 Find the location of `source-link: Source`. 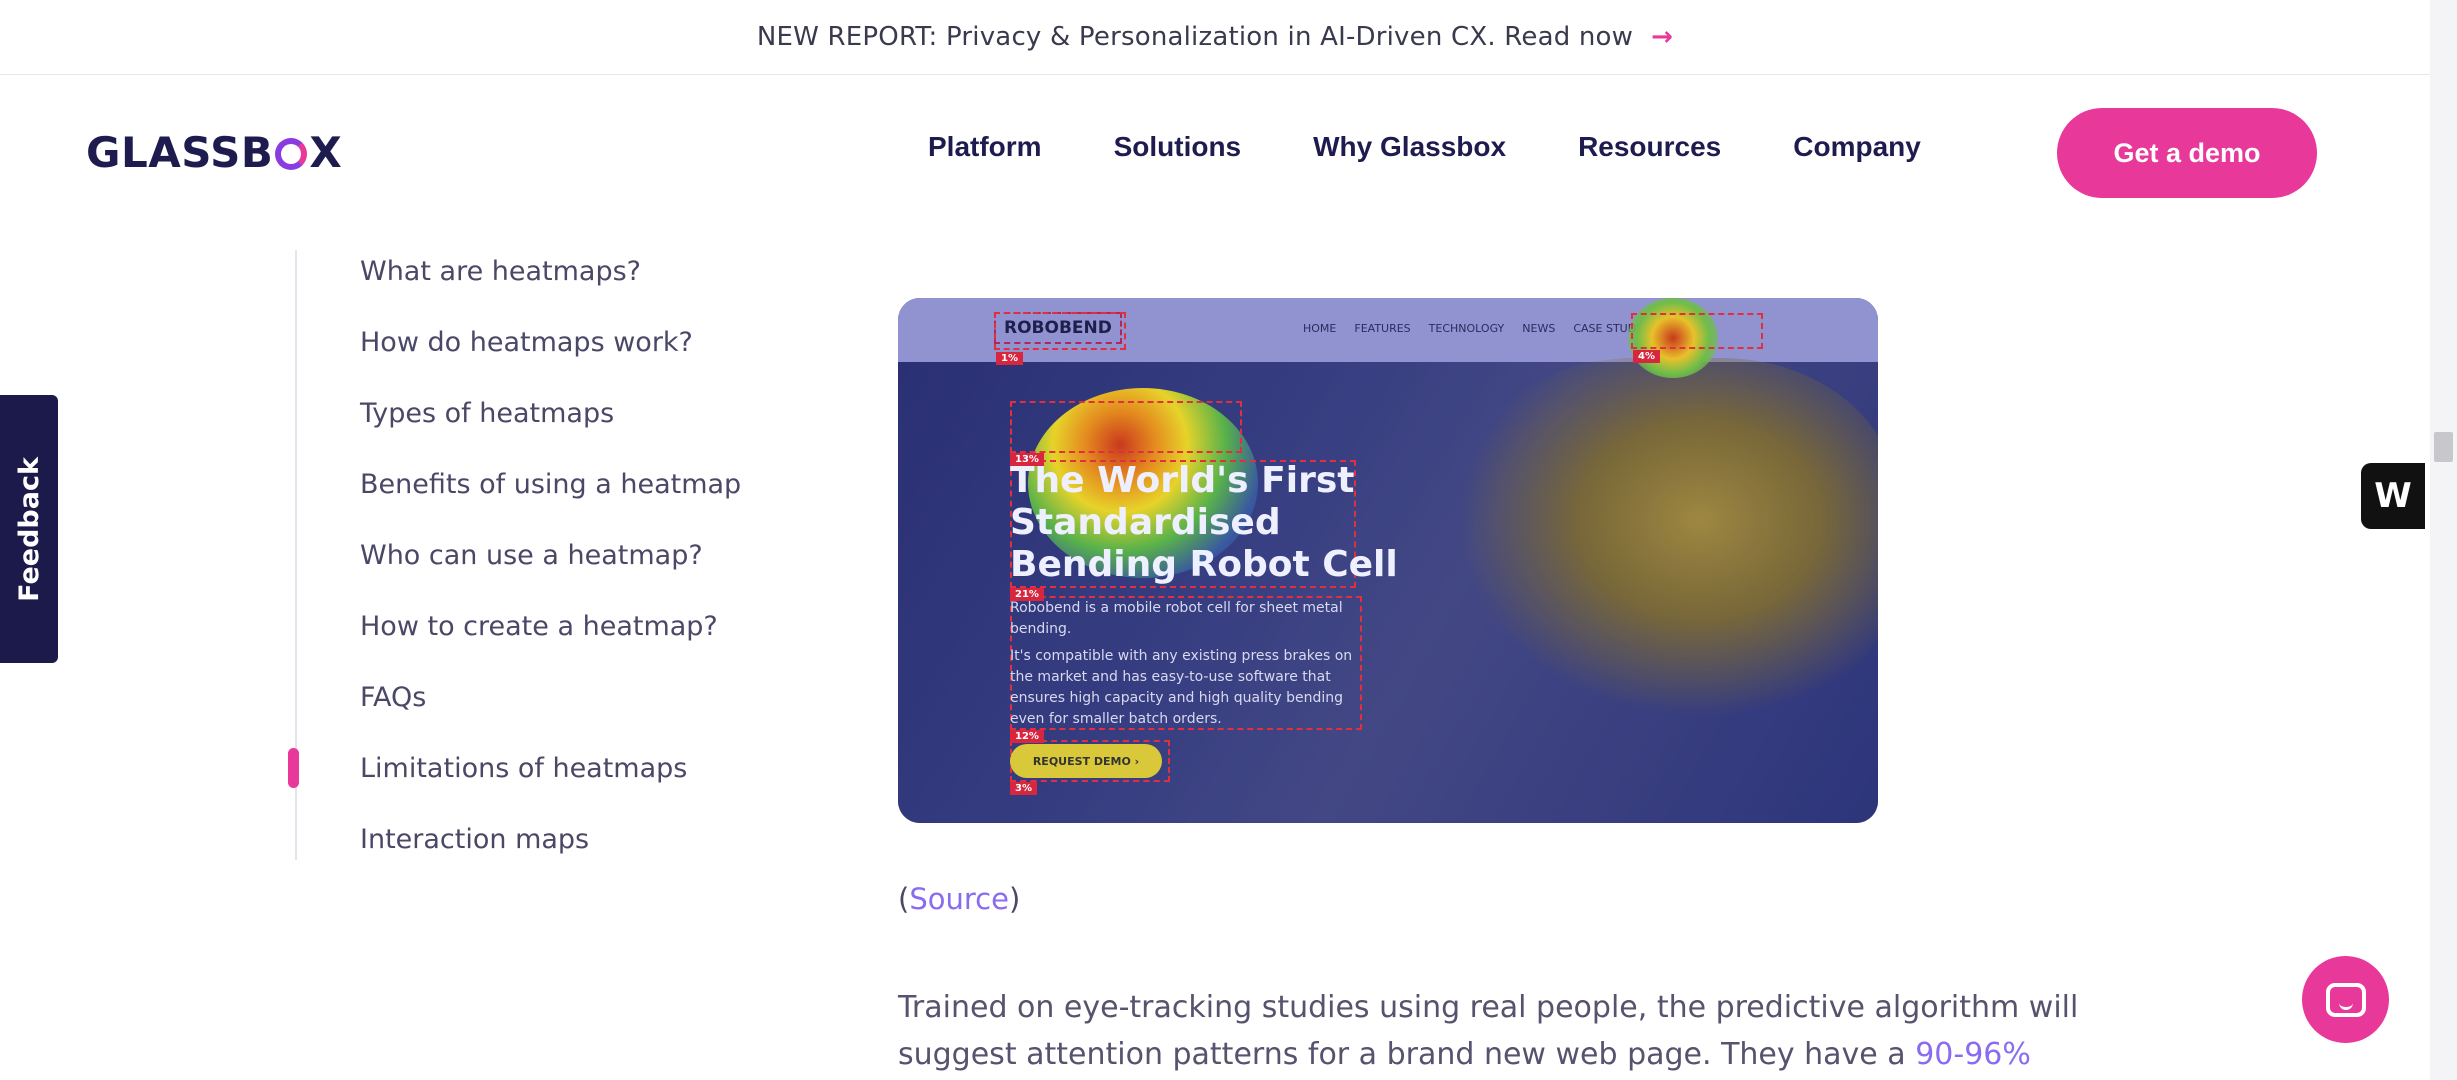

source-link: Source is located at coordinates (959, 899).